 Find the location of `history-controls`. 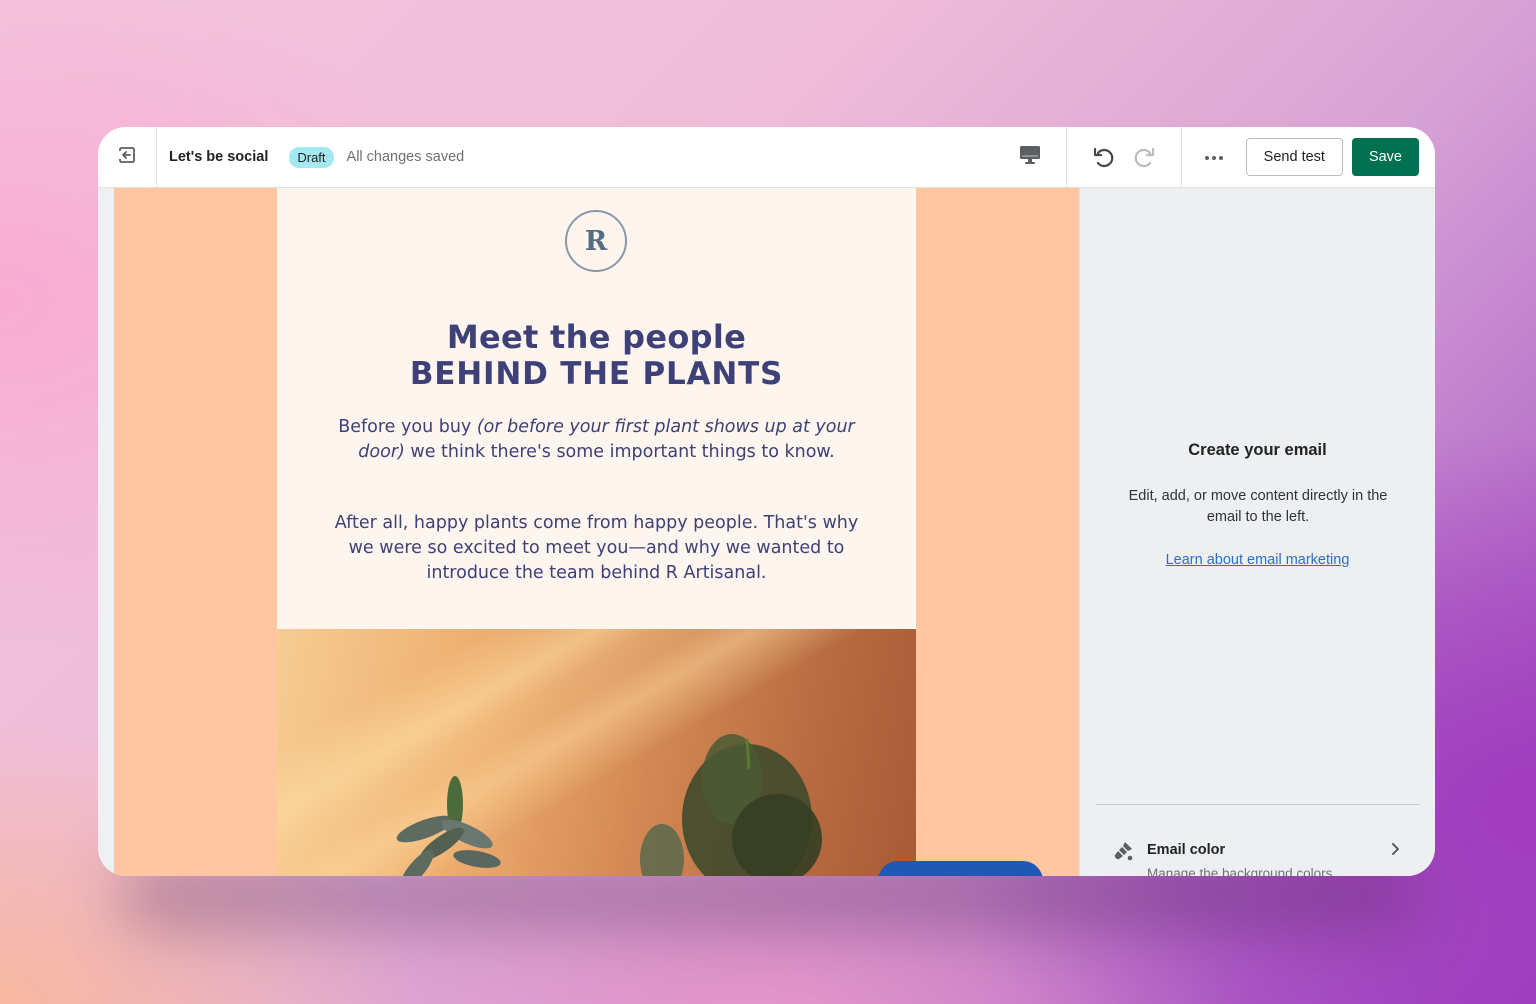

history-controls is located at coordinates (1124, 157).